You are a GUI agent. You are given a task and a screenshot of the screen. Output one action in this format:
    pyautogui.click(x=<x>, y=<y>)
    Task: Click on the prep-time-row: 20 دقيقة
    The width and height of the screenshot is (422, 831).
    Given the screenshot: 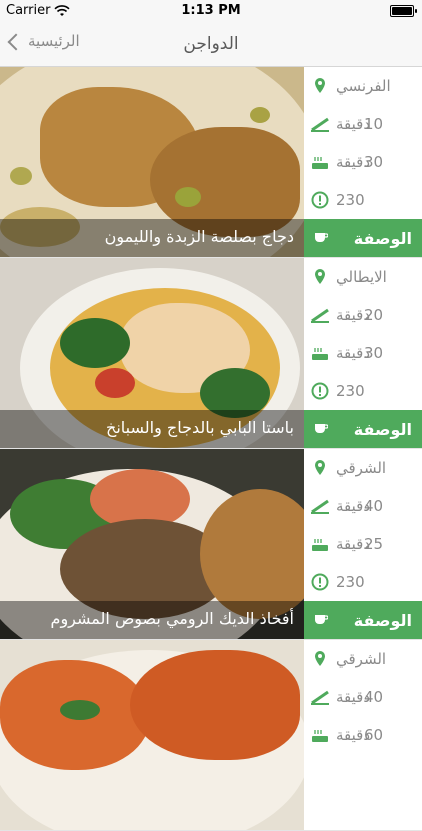 What is the action you would take?
    pyautogui.click(x=363, y=315)
    